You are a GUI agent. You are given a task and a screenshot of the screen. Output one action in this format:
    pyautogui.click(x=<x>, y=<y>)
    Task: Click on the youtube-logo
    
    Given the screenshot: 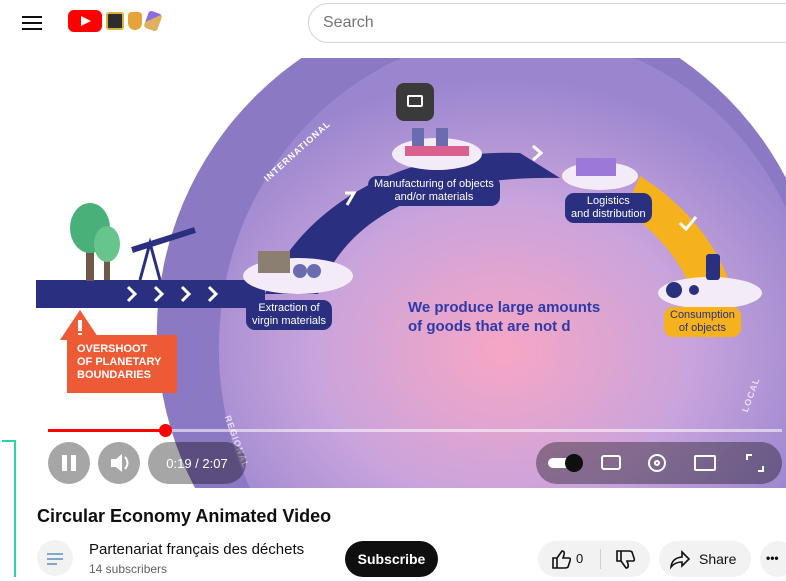 What is the action you would take?
    pyautogui.click(x=115, y=21)
    